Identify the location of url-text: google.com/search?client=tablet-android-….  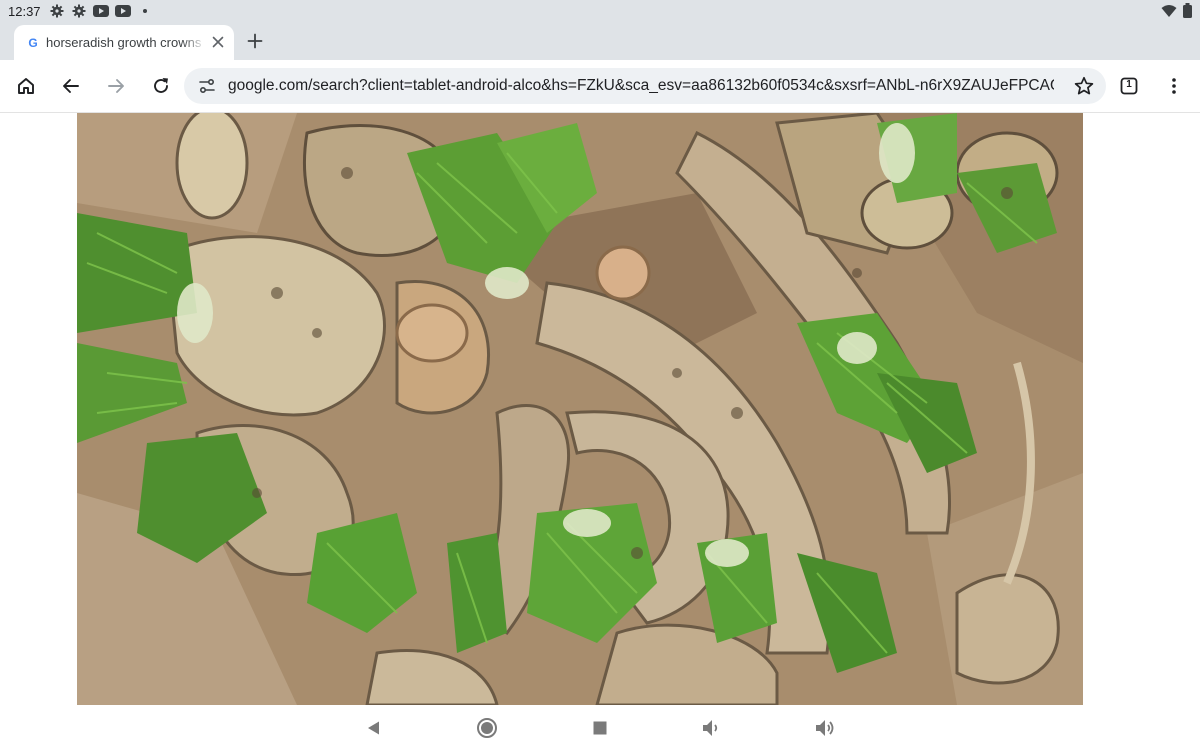
(641, 86).